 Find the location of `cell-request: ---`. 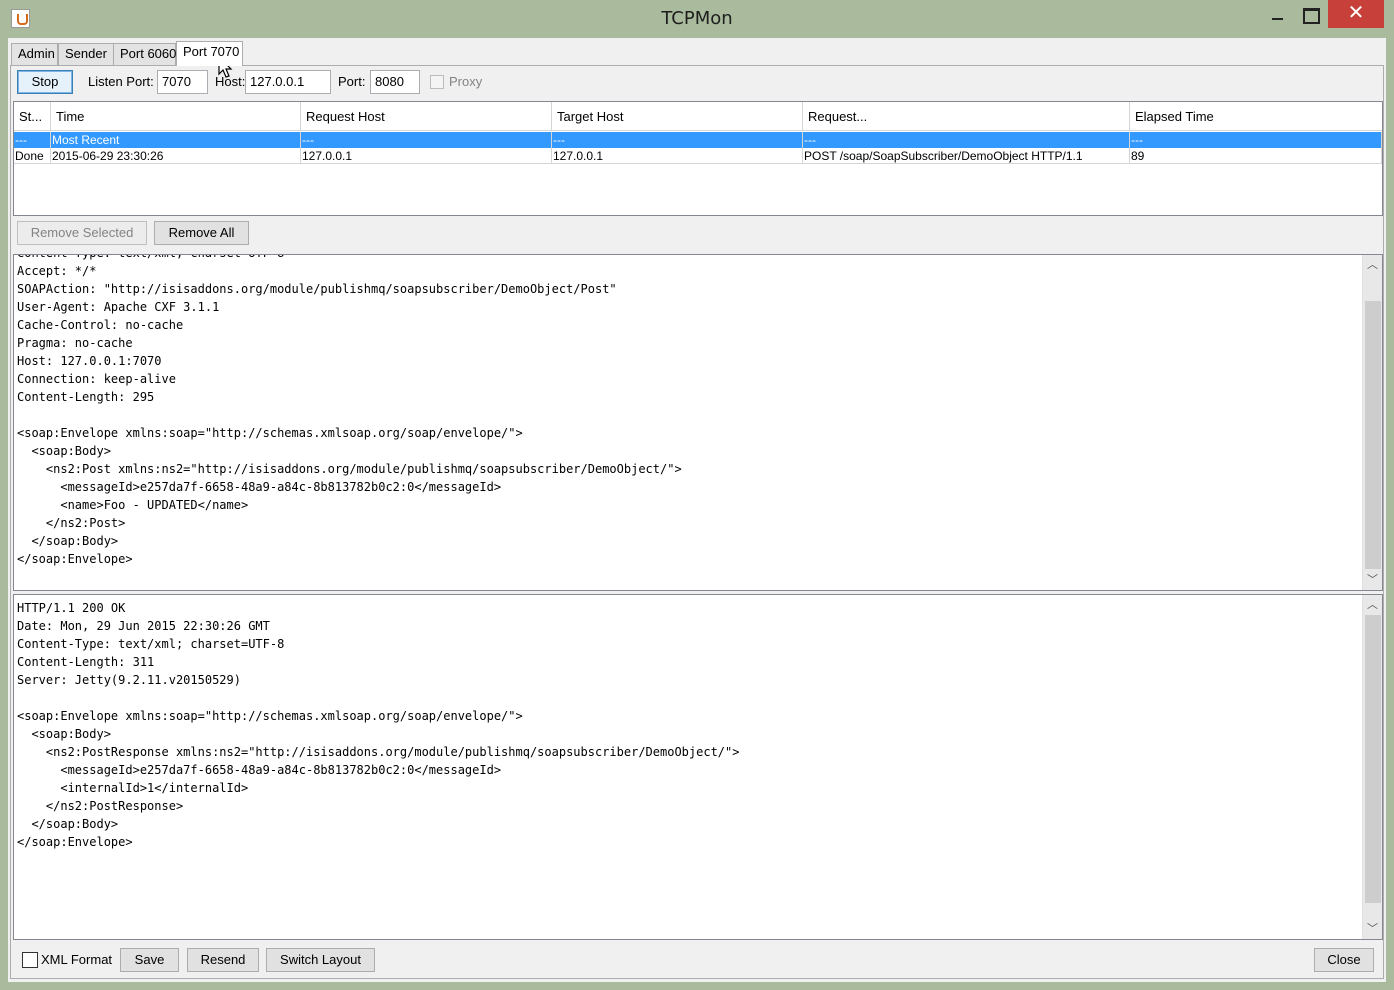

cell-request: --- is located at coordinates (966, 140).